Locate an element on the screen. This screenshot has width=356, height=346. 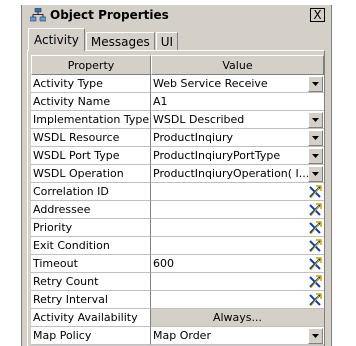
property-value: Map Order is located at coordinates (182, 335).